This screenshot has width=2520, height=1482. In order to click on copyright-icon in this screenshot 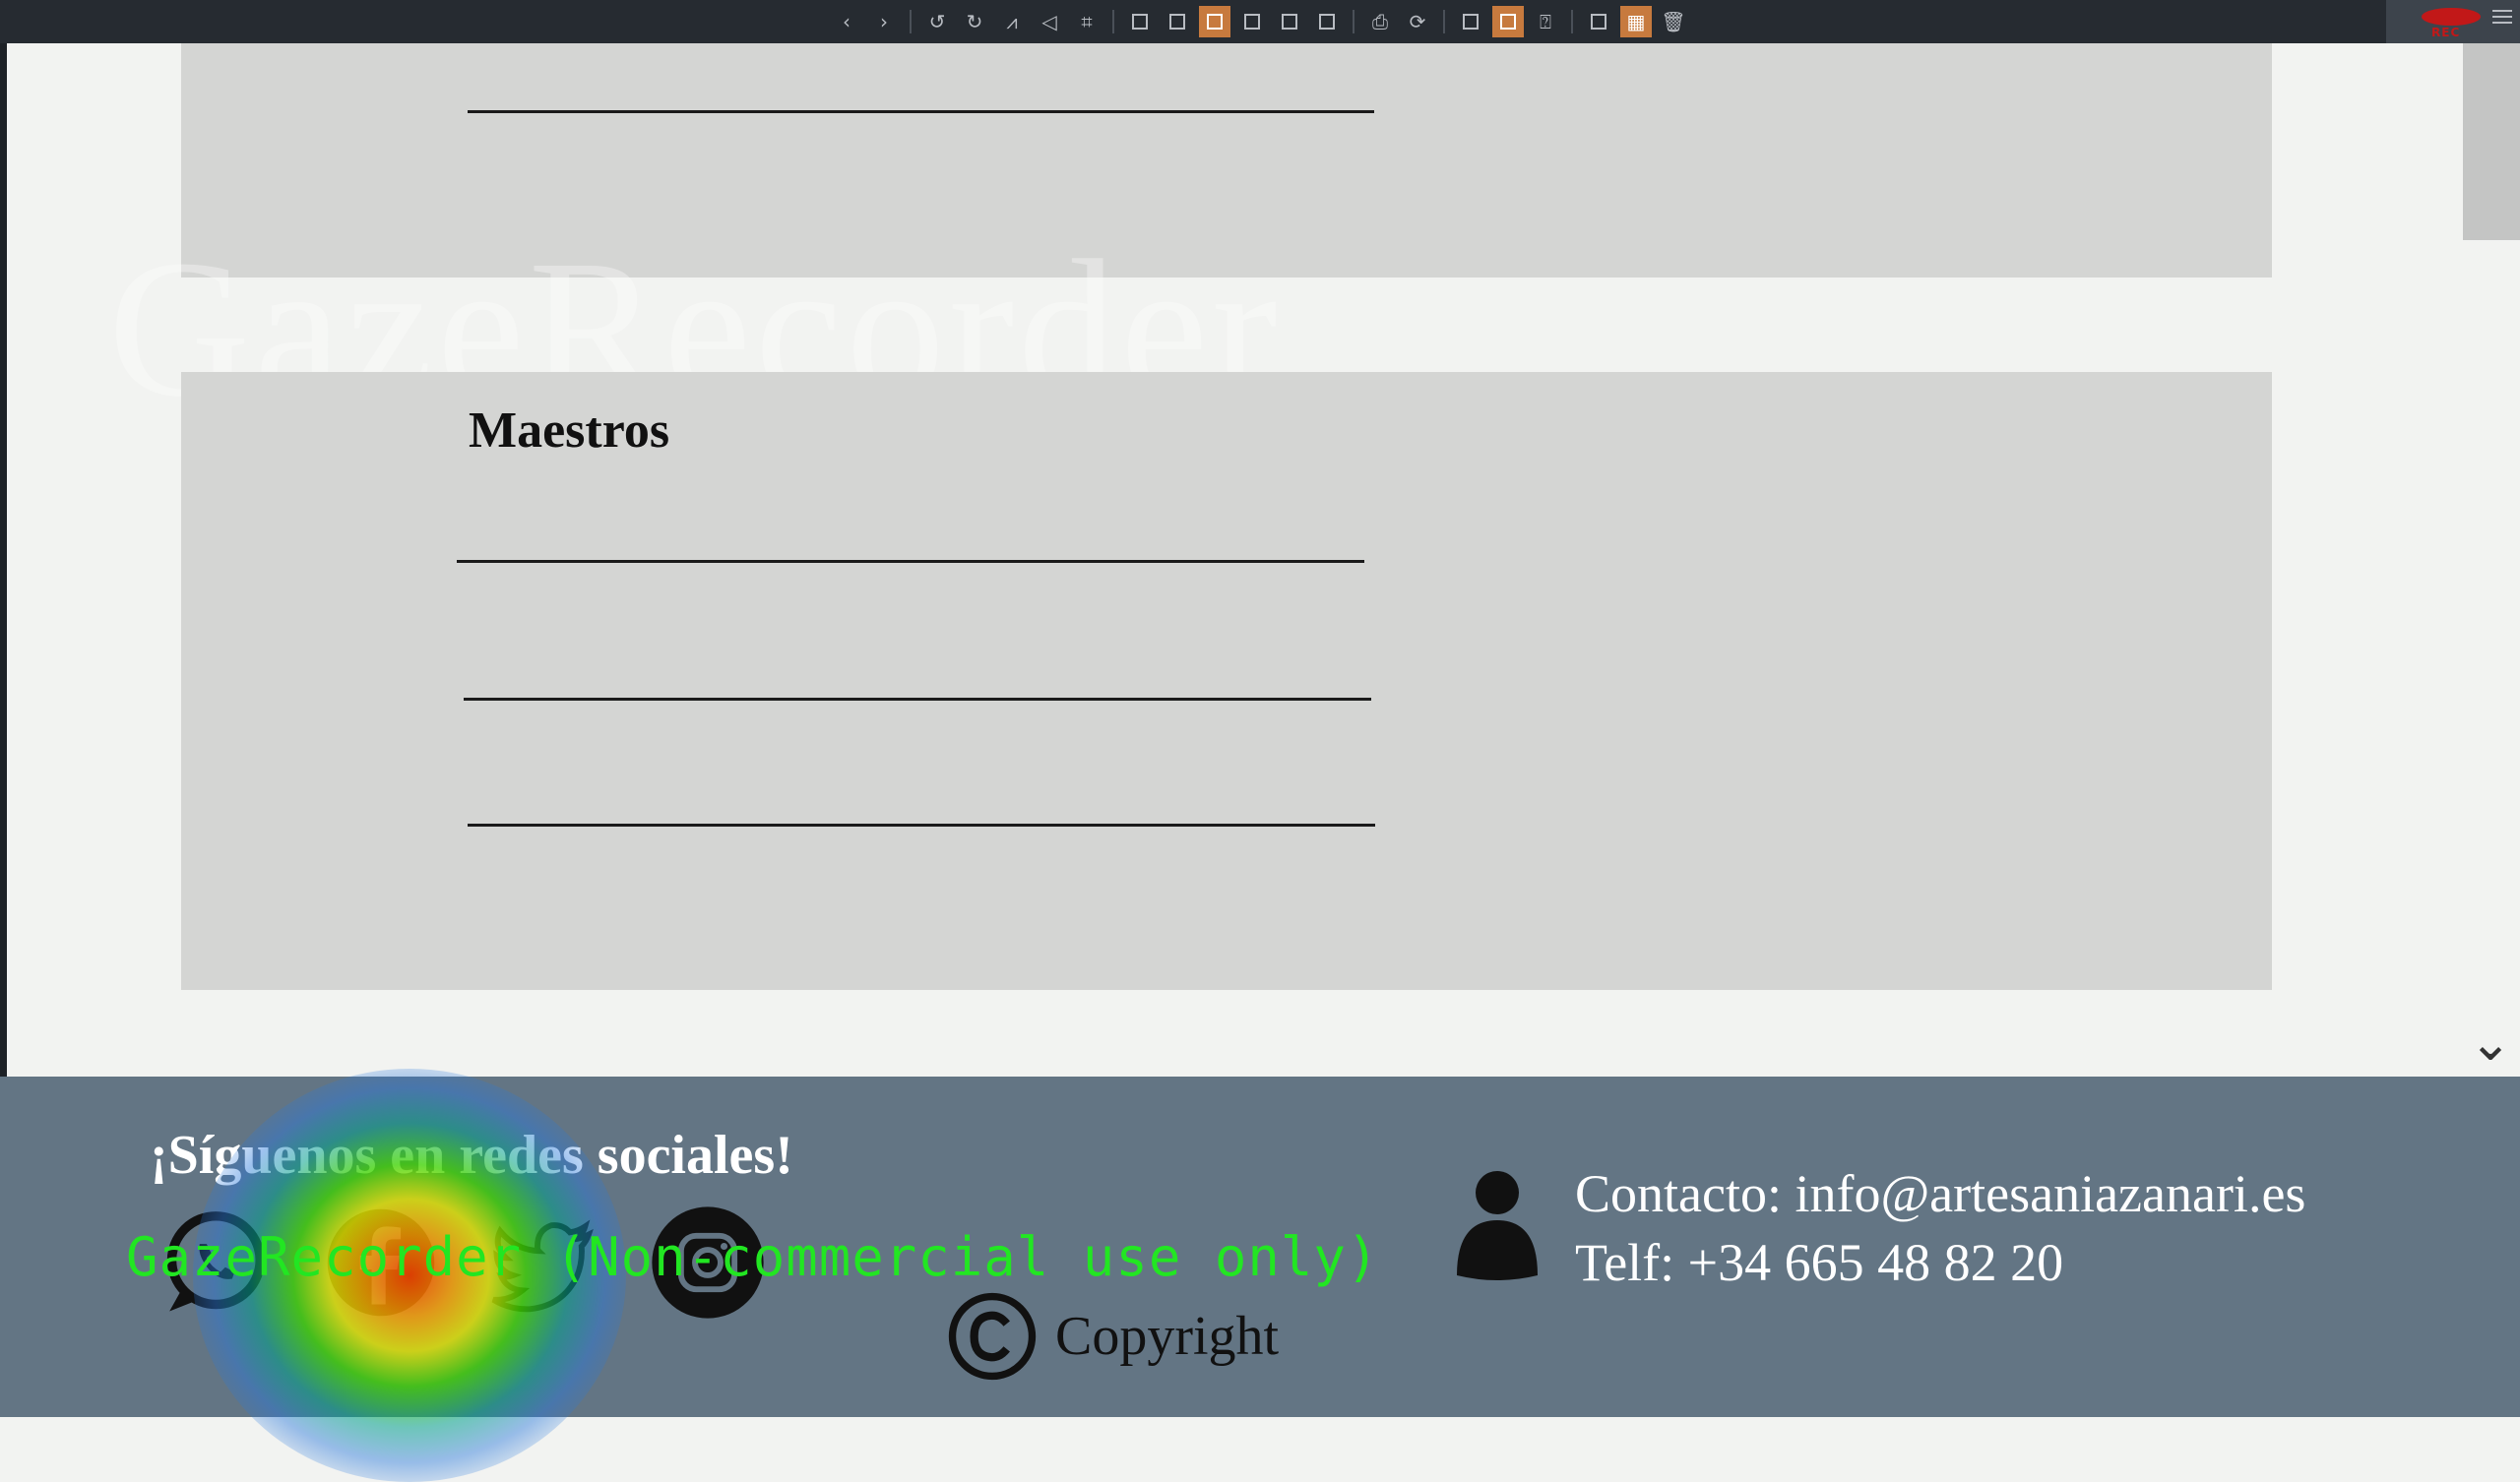, I will do `click(992, 1336)`.